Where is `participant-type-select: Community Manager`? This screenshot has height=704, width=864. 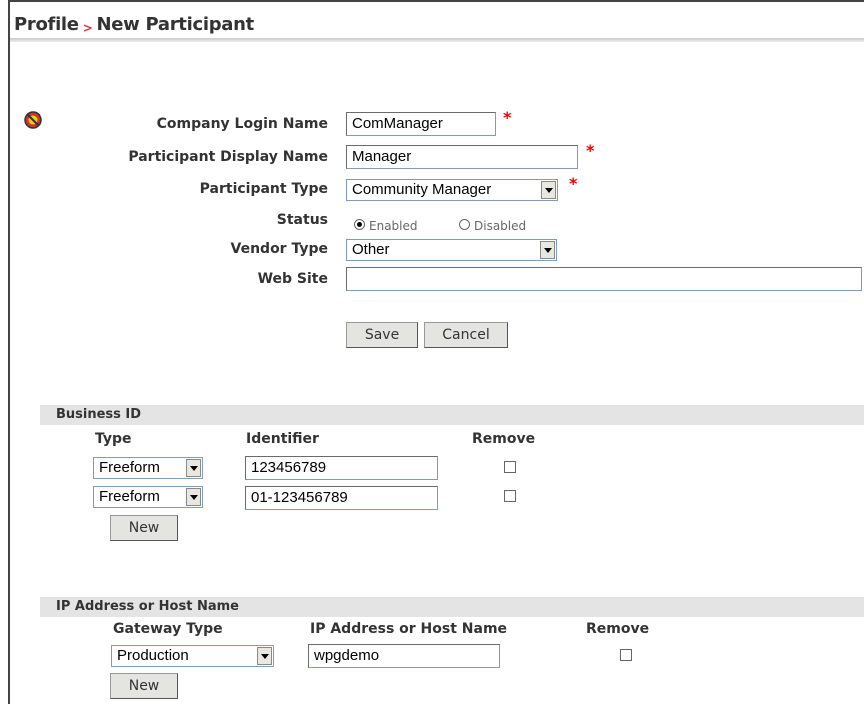
participant-type-select: Community Manager is located at coordinates (452, 190).